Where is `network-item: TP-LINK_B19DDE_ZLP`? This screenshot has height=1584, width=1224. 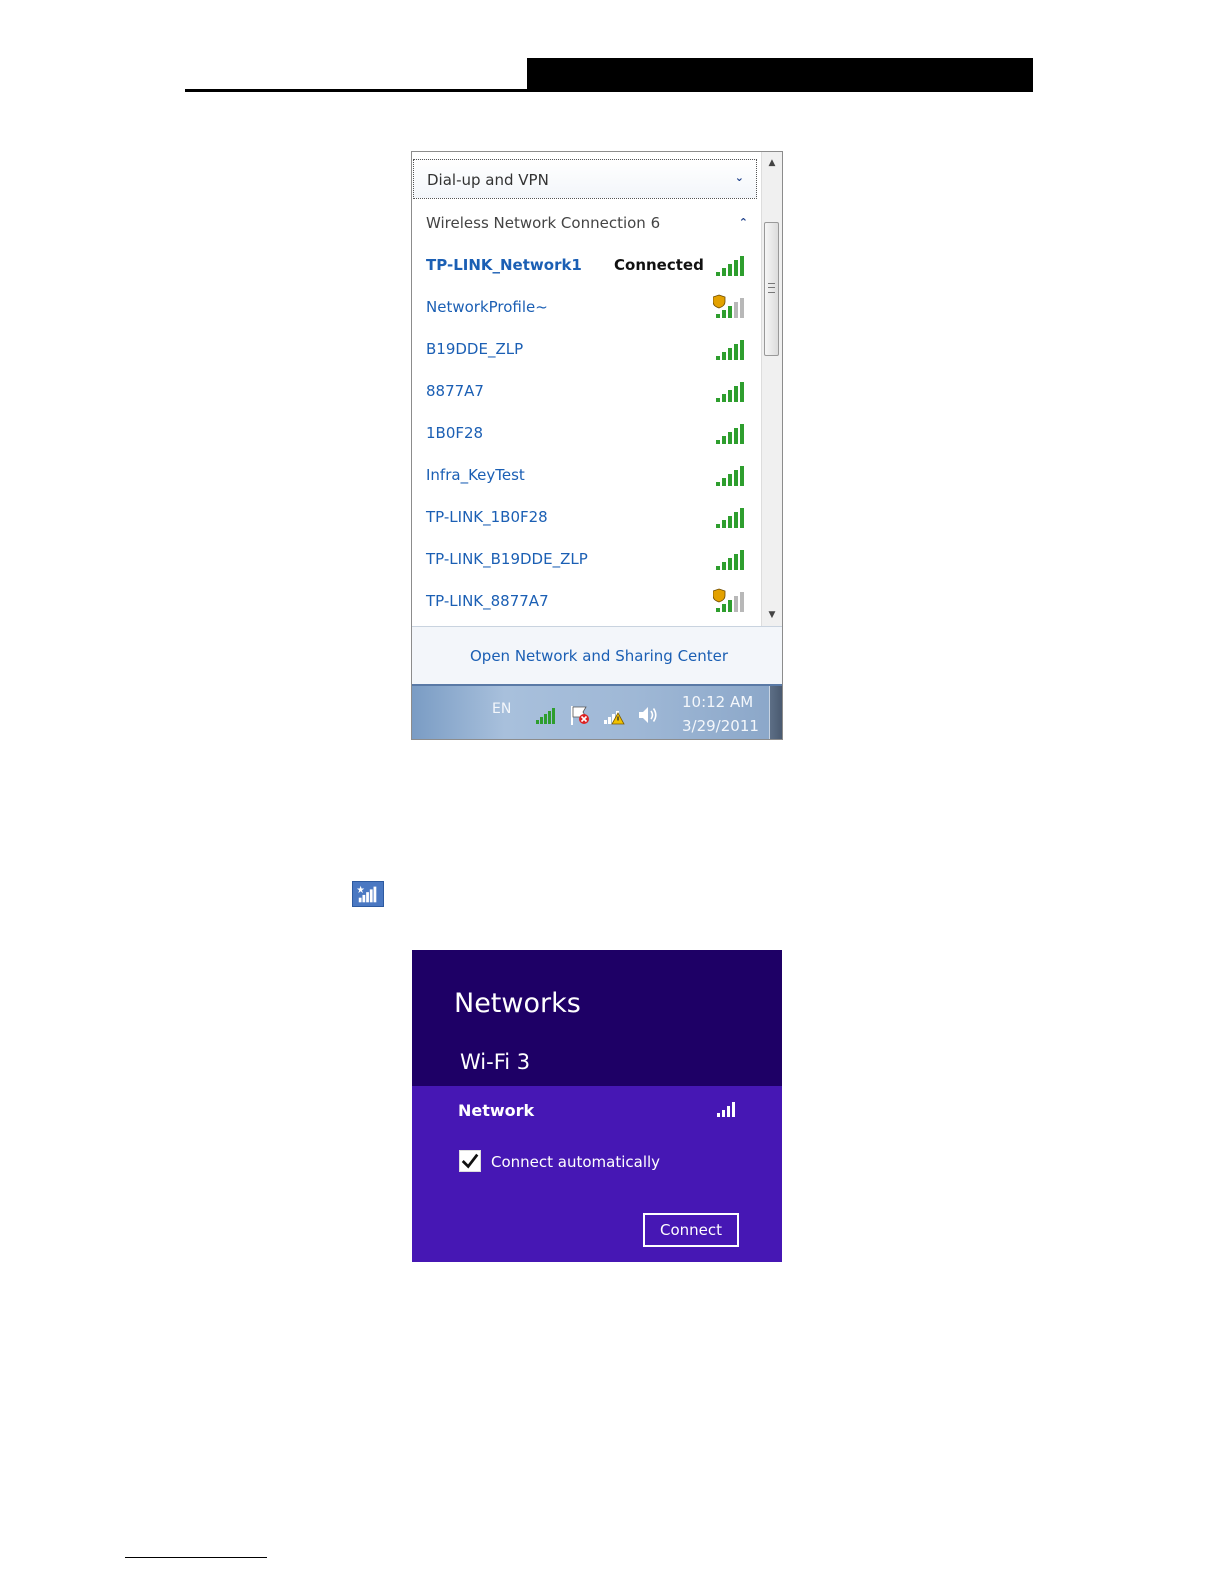
network-item: TP-LINK_B19DDE_ZLP is located at coordinates (586, 560).